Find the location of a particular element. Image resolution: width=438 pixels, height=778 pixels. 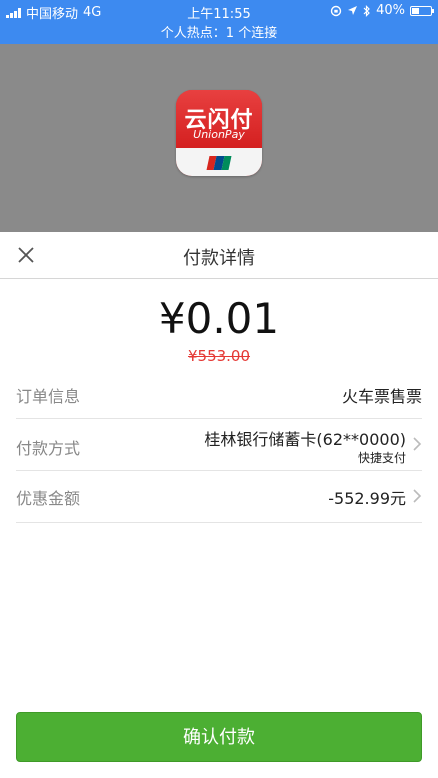

rotation-lock-icon is located at coordinates (336, 10).